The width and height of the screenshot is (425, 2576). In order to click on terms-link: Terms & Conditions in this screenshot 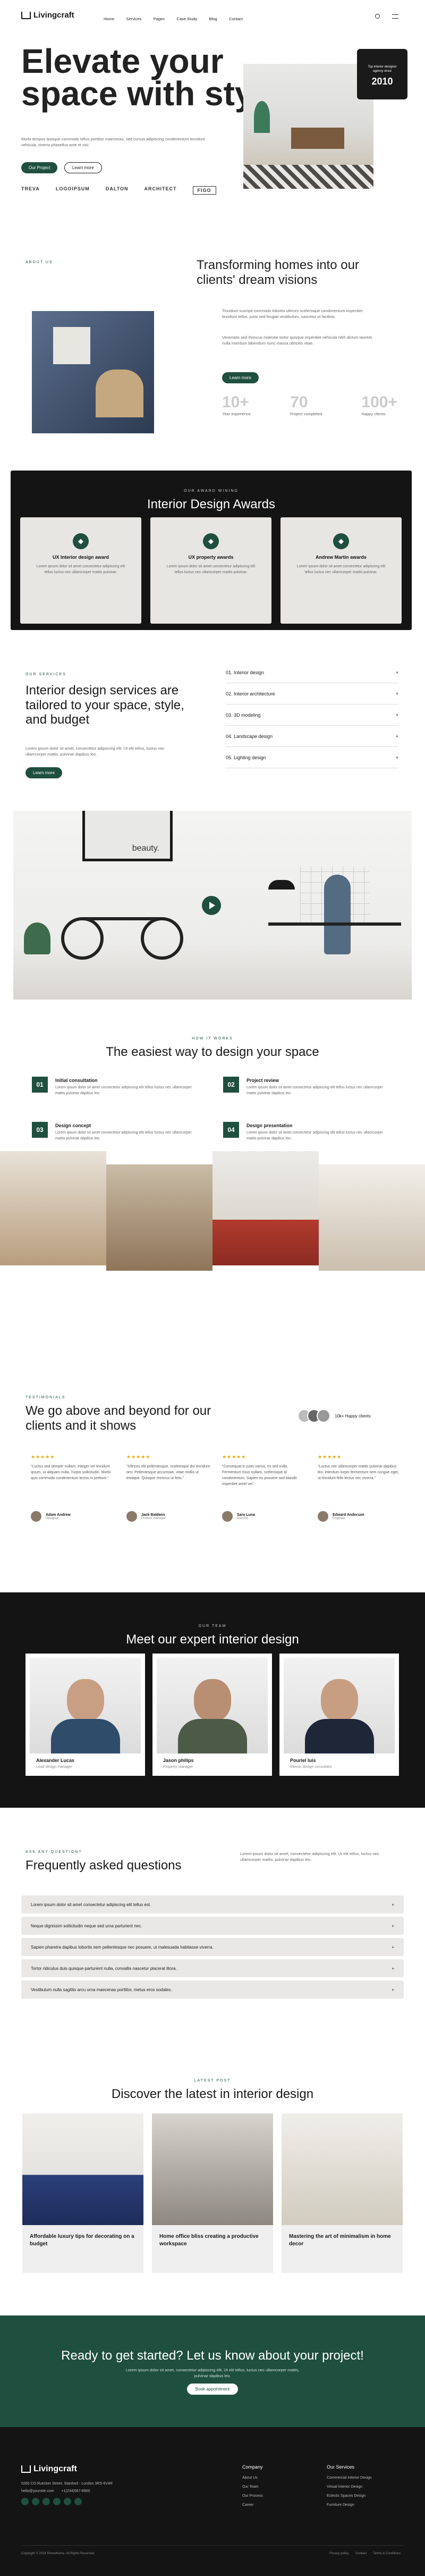, I will do `click(387, 2553)`.